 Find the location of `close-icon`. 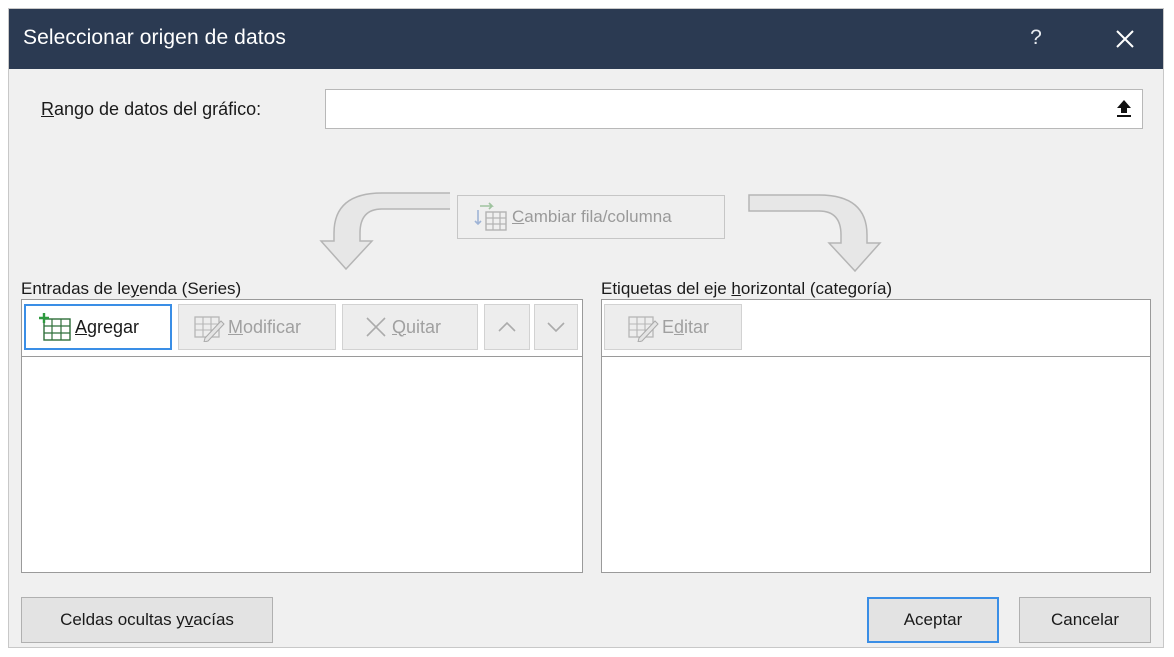

close-icon is located at coordinates (1125, 39).